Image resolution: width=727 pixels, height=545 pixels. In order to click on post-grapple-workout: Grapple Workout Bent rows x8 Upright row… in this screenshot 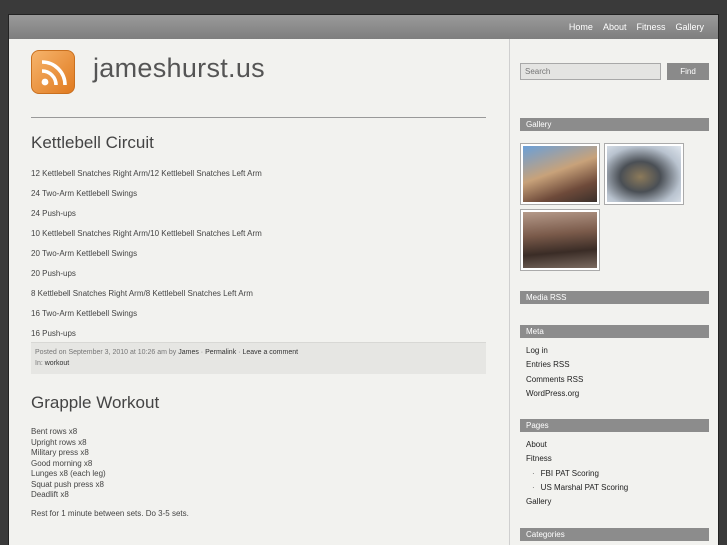, I will do `click(258, 455)`.